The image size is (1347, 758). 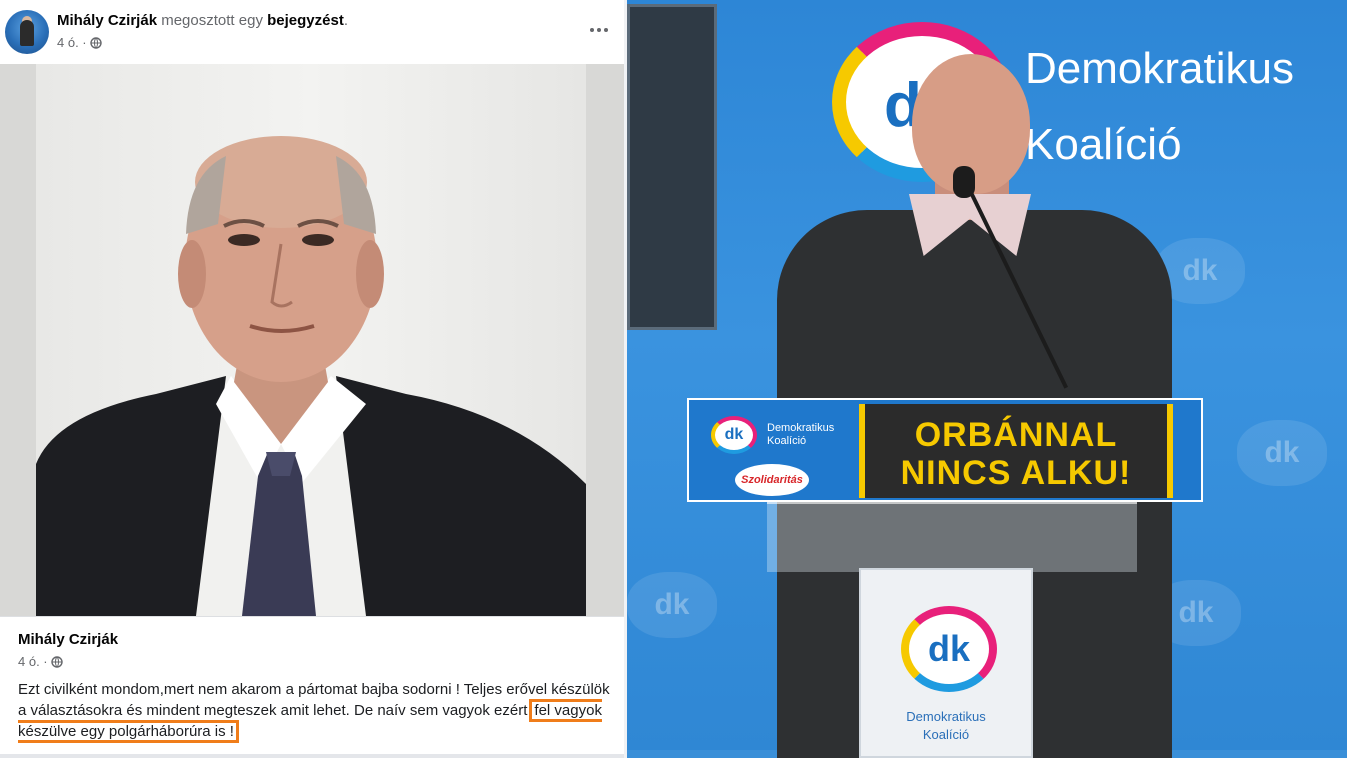 What do you see at coordinates (345, 20) in the screenshot?
I see `trailing-period: .` at bounding box center [345, 20].